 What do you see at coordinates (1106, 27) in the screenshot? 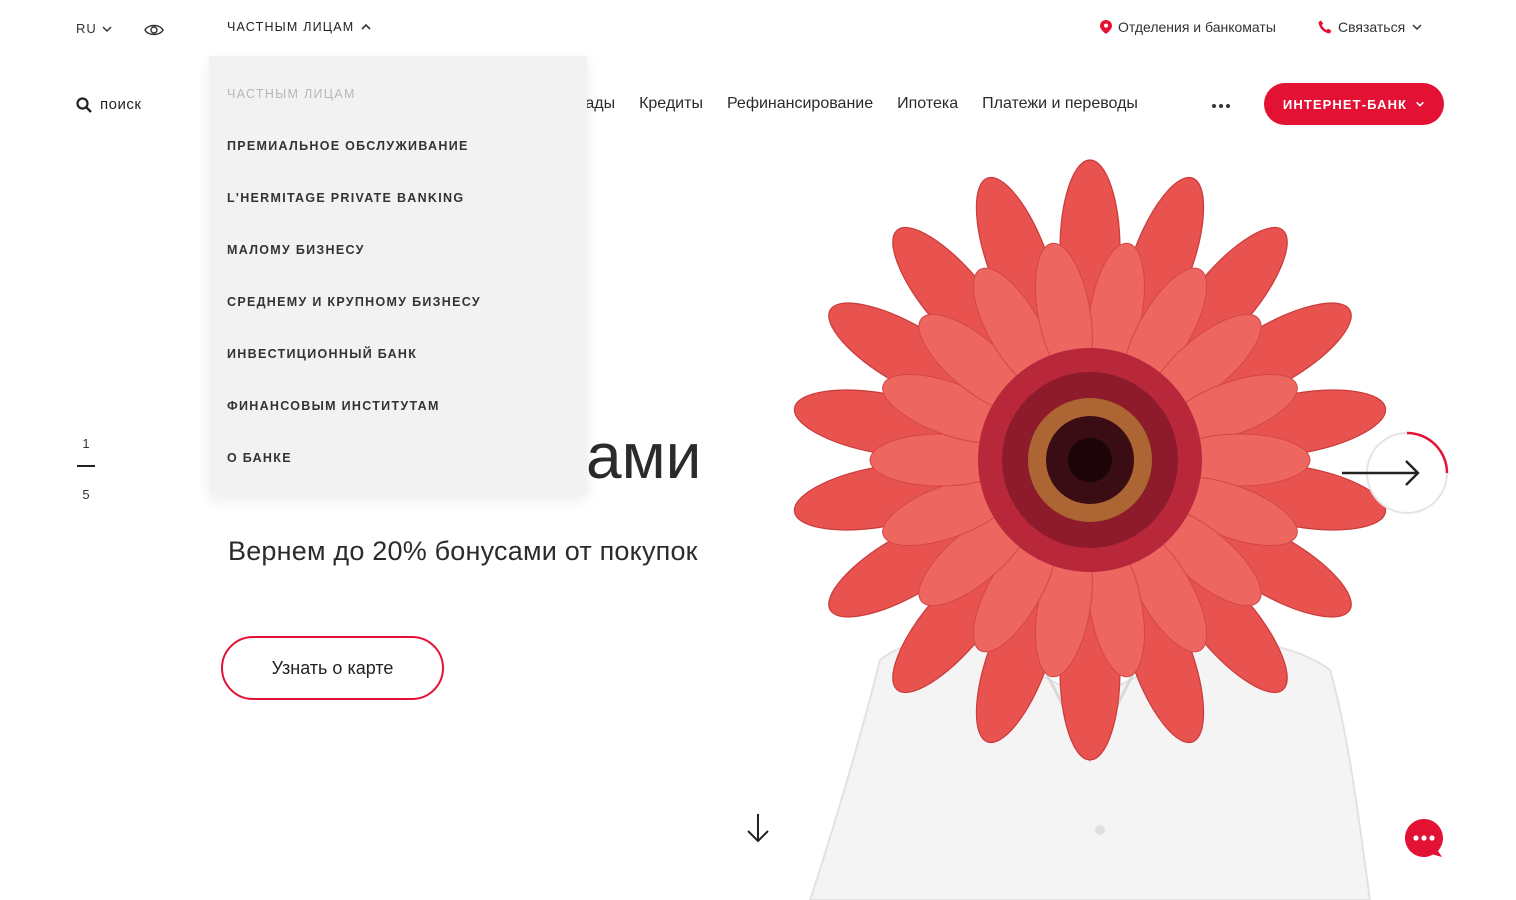
I see `location-pin-icon` at bounding box center [1106, 27].